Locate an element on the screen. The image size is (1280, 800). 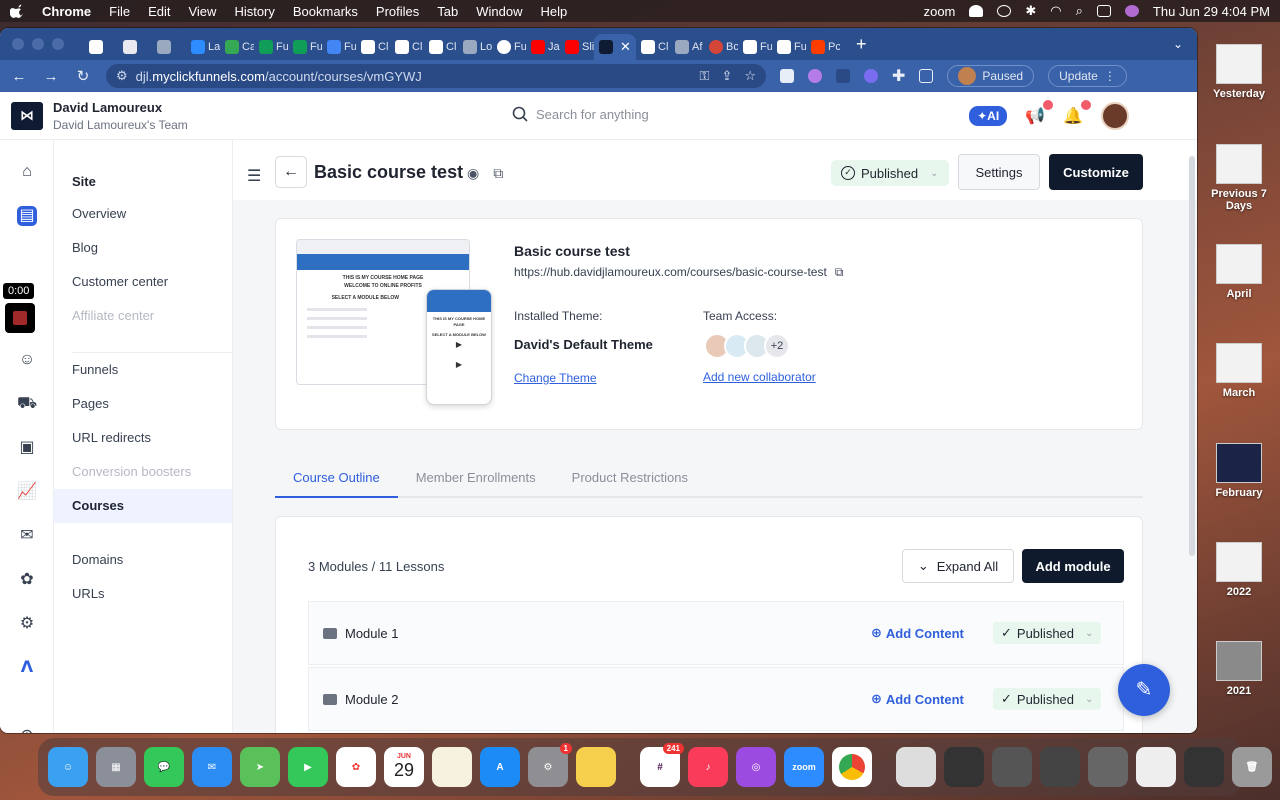
store-icon: ⛟ is located at coordinates (27, 404).